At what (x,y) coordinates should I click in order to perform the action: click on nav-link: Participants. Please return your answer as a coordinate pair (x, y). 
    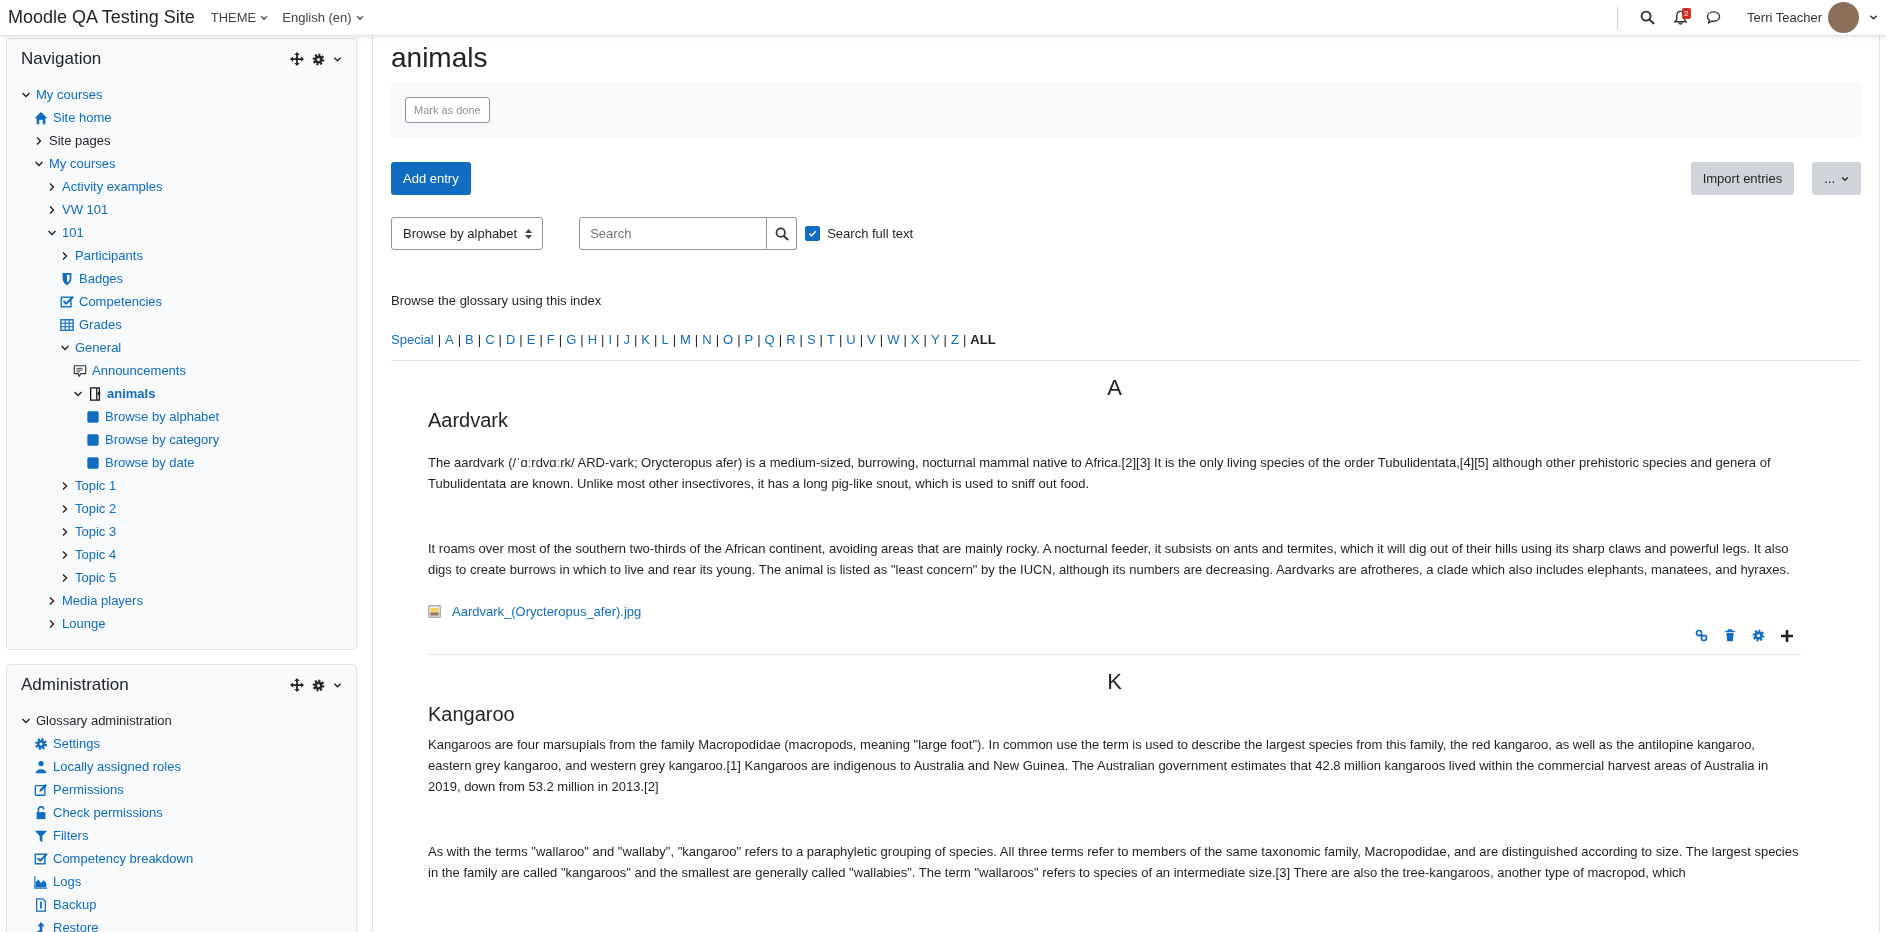
    Looking at the image, I should click on (109, 255).